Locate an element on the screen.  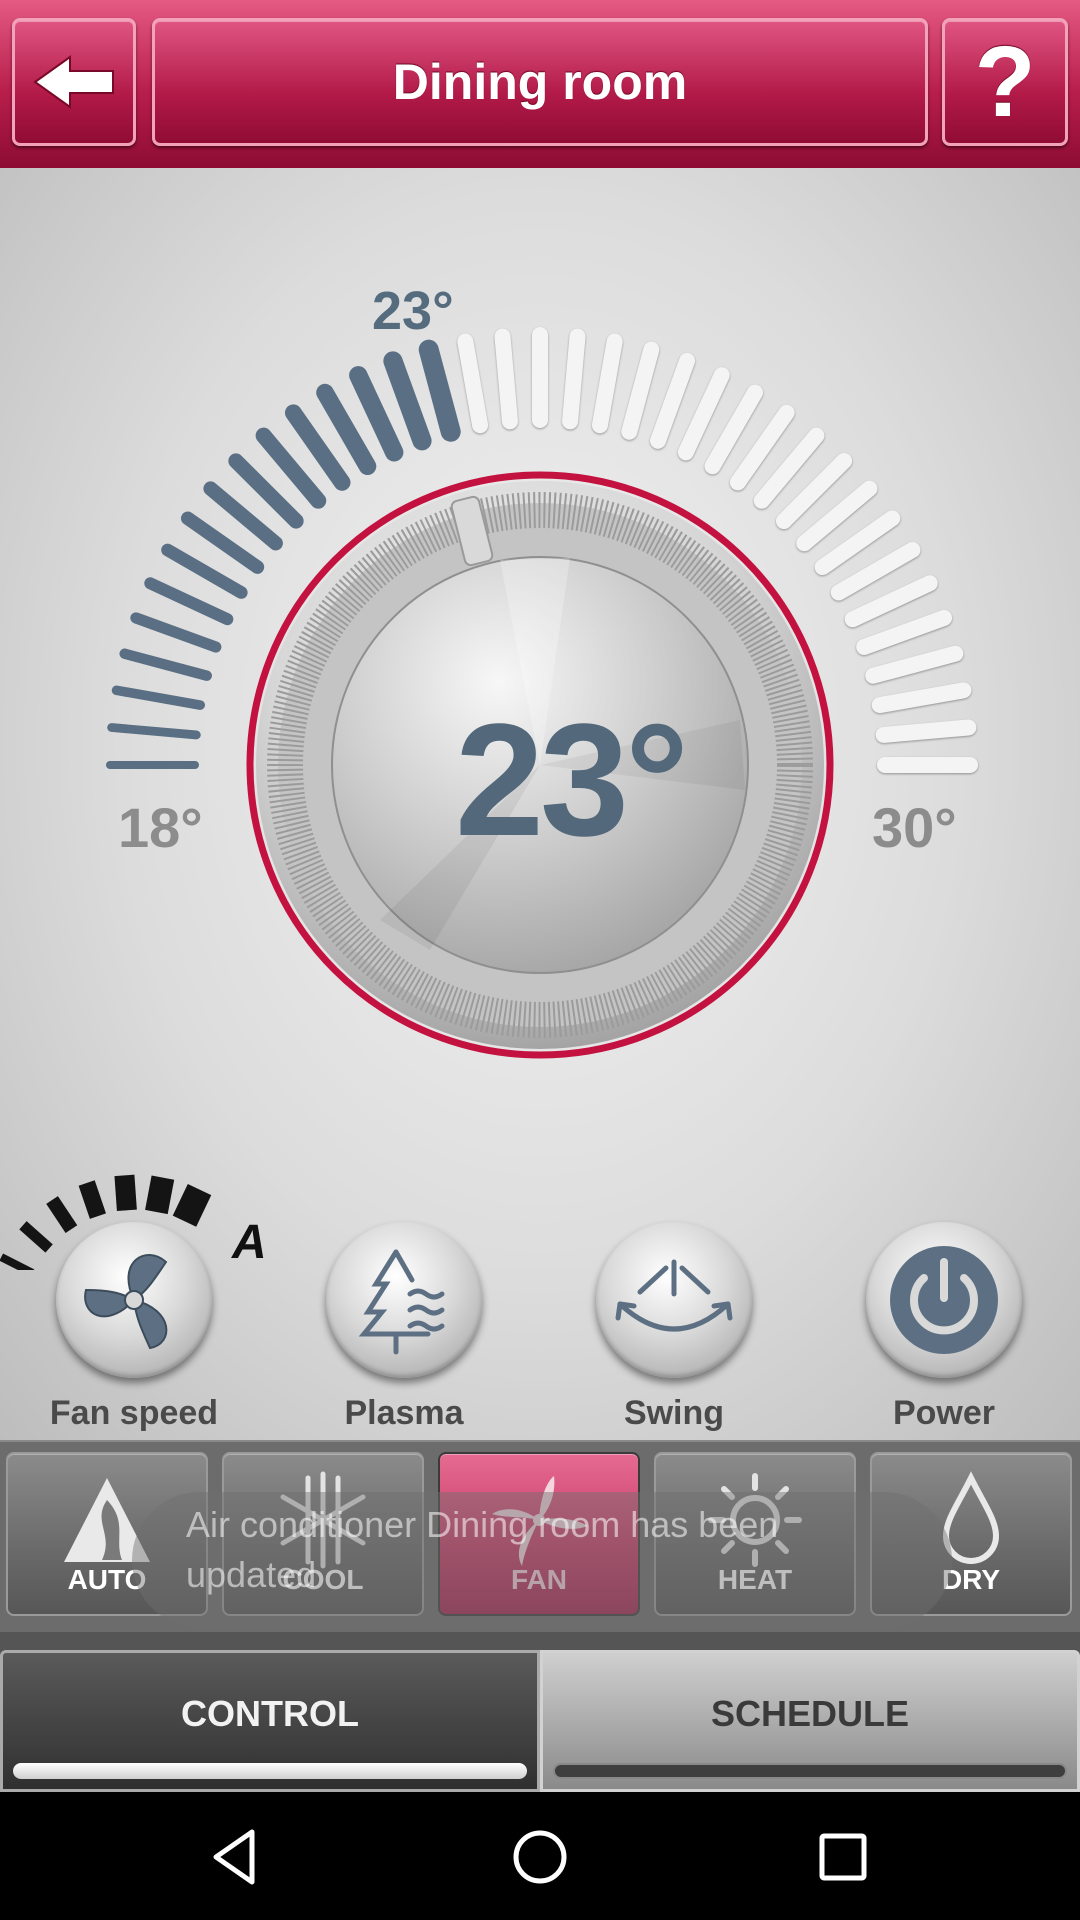
tab-bar: CONTROL SCHEDULE is located at coordinates (540, 1712).